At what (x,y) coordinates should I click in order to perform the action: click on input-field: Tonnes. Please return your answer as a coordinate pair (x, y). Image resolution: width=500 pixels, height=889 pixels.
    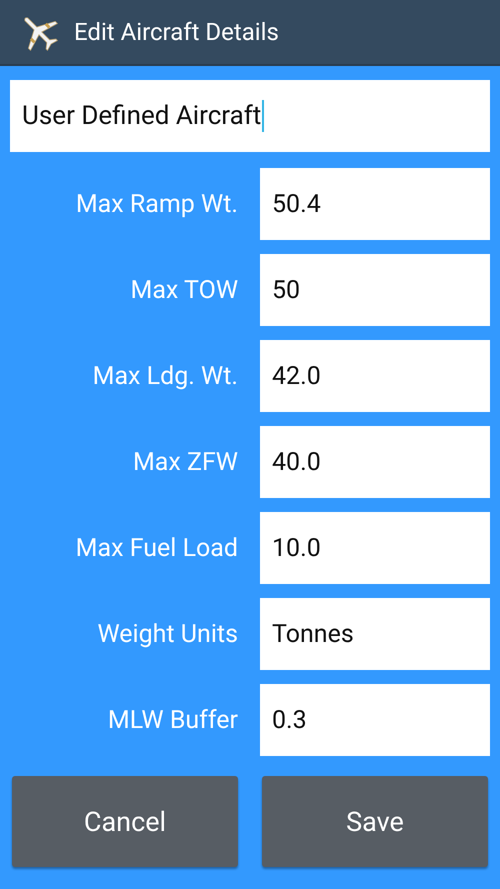
    Looking at the image, I should click on (375, 634).